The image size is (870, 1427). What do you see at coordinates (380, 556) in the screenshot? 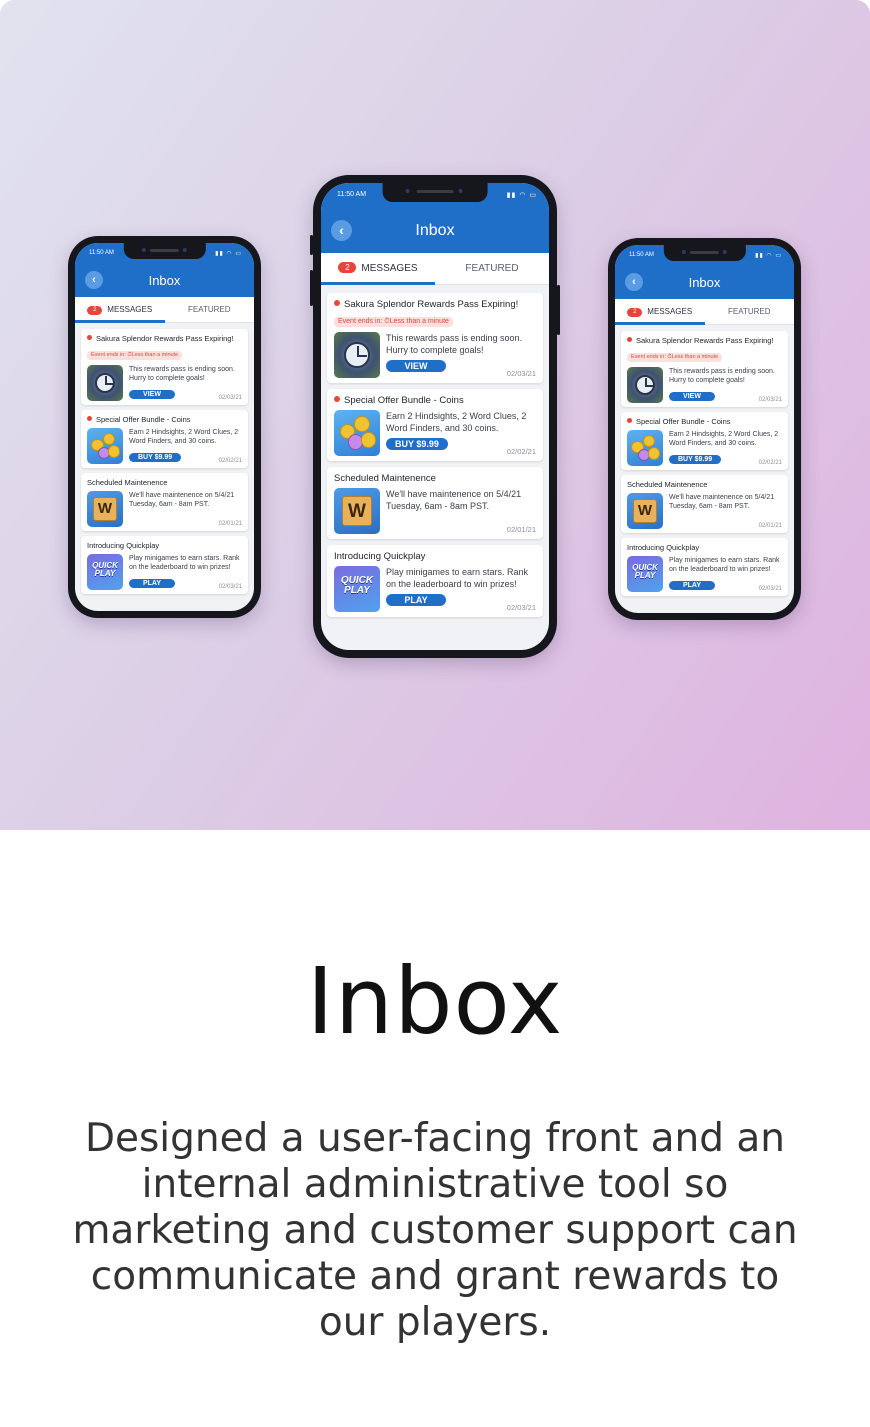
I see `card-title-text: Introducing Quickplay` at bounding box center [380, 556].